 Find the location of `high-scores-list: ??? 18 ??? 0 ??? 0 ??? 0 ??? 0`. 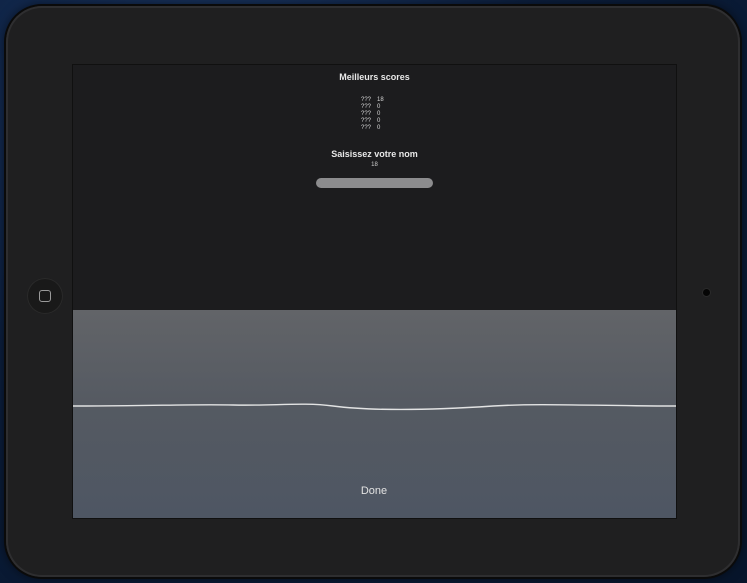

high-scores-list: ??? 18 ??? 0 ??? 0 ??? 0 ??? 0 is located at coordinates (379, 114).